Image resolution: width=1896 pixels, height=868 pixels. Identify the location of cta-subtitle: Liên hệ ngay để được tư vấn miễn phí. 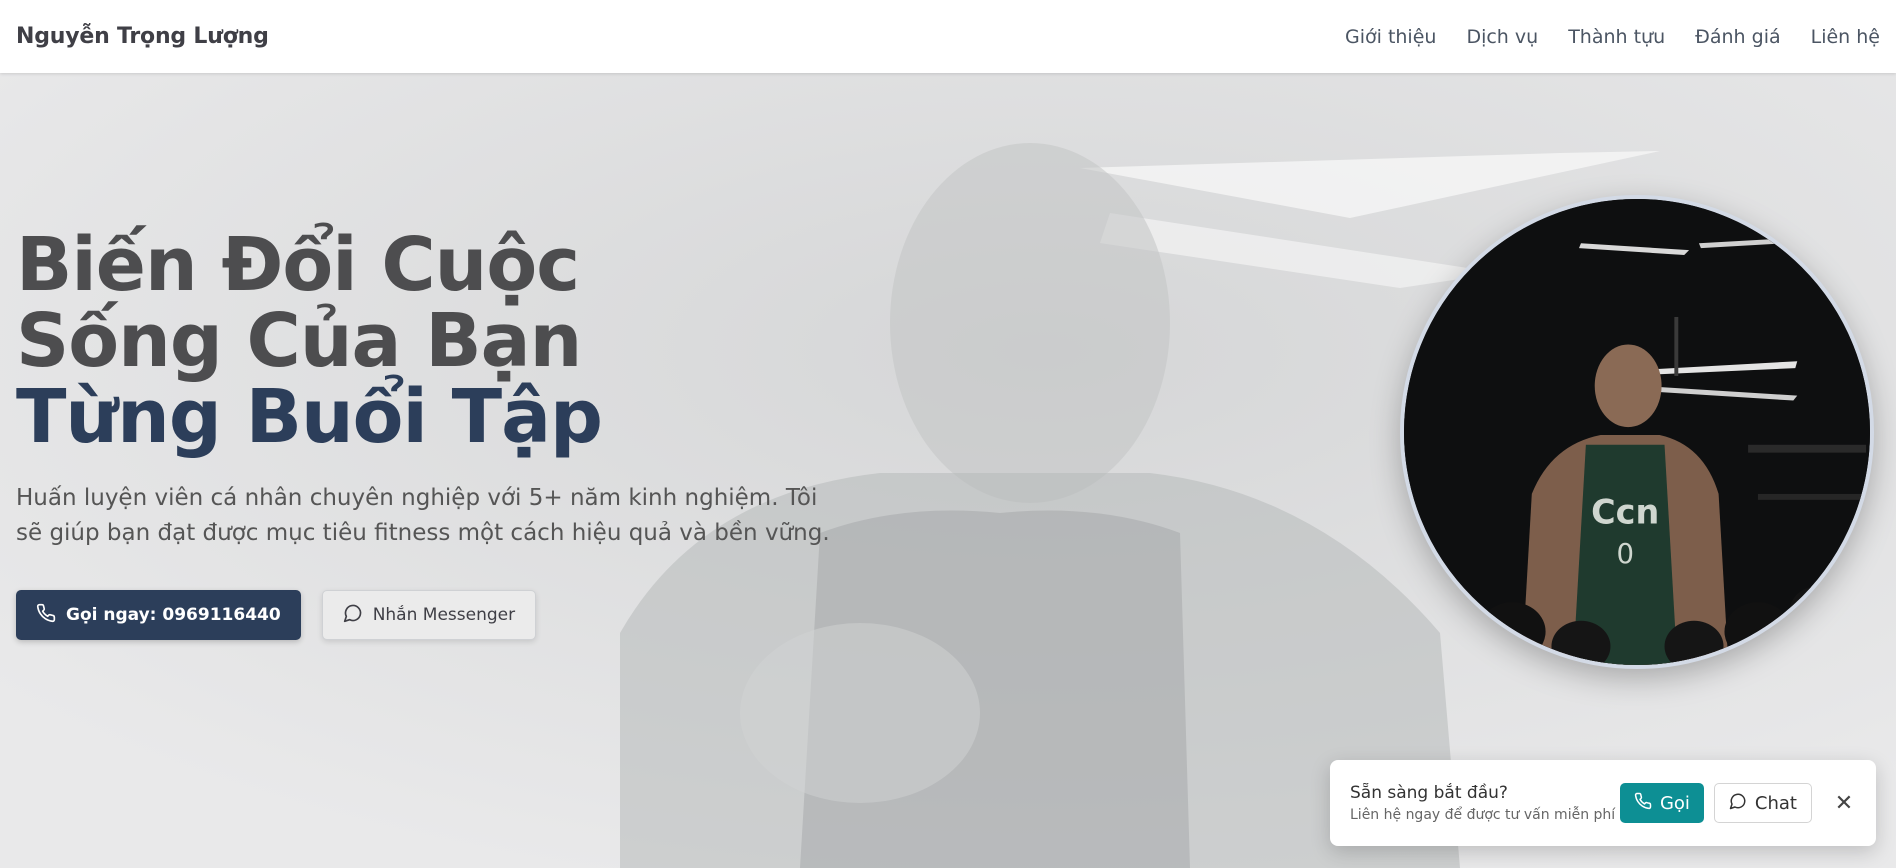
(1483, 815).